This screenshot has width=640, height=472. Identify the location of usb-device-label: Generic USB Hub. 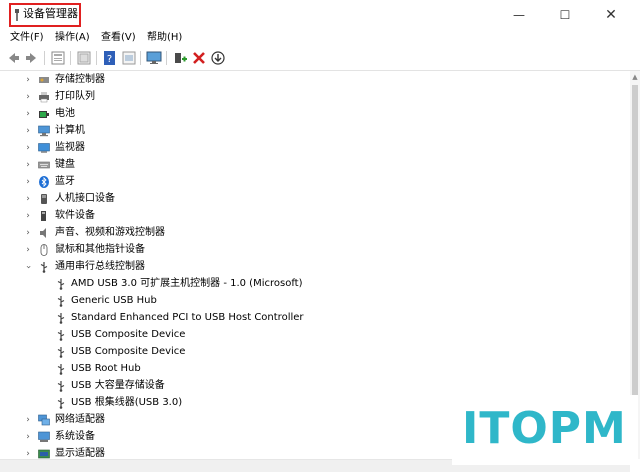
(114, 300).